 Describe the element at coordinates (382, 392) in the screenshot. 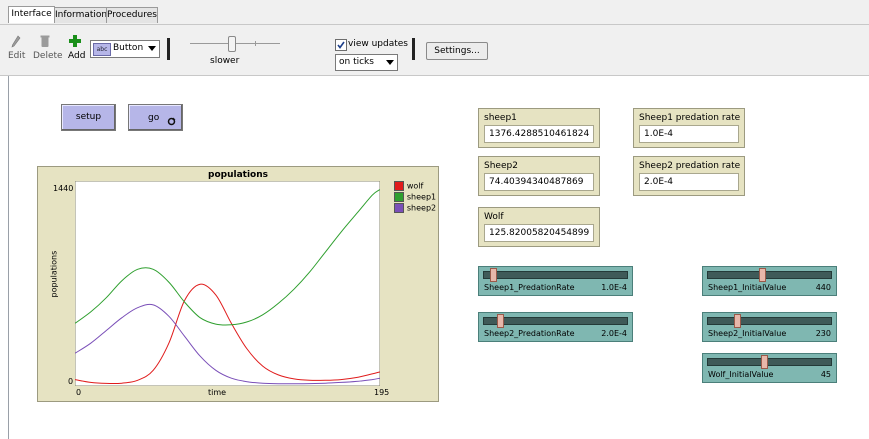

I see `x-max-label: 195` at that location.